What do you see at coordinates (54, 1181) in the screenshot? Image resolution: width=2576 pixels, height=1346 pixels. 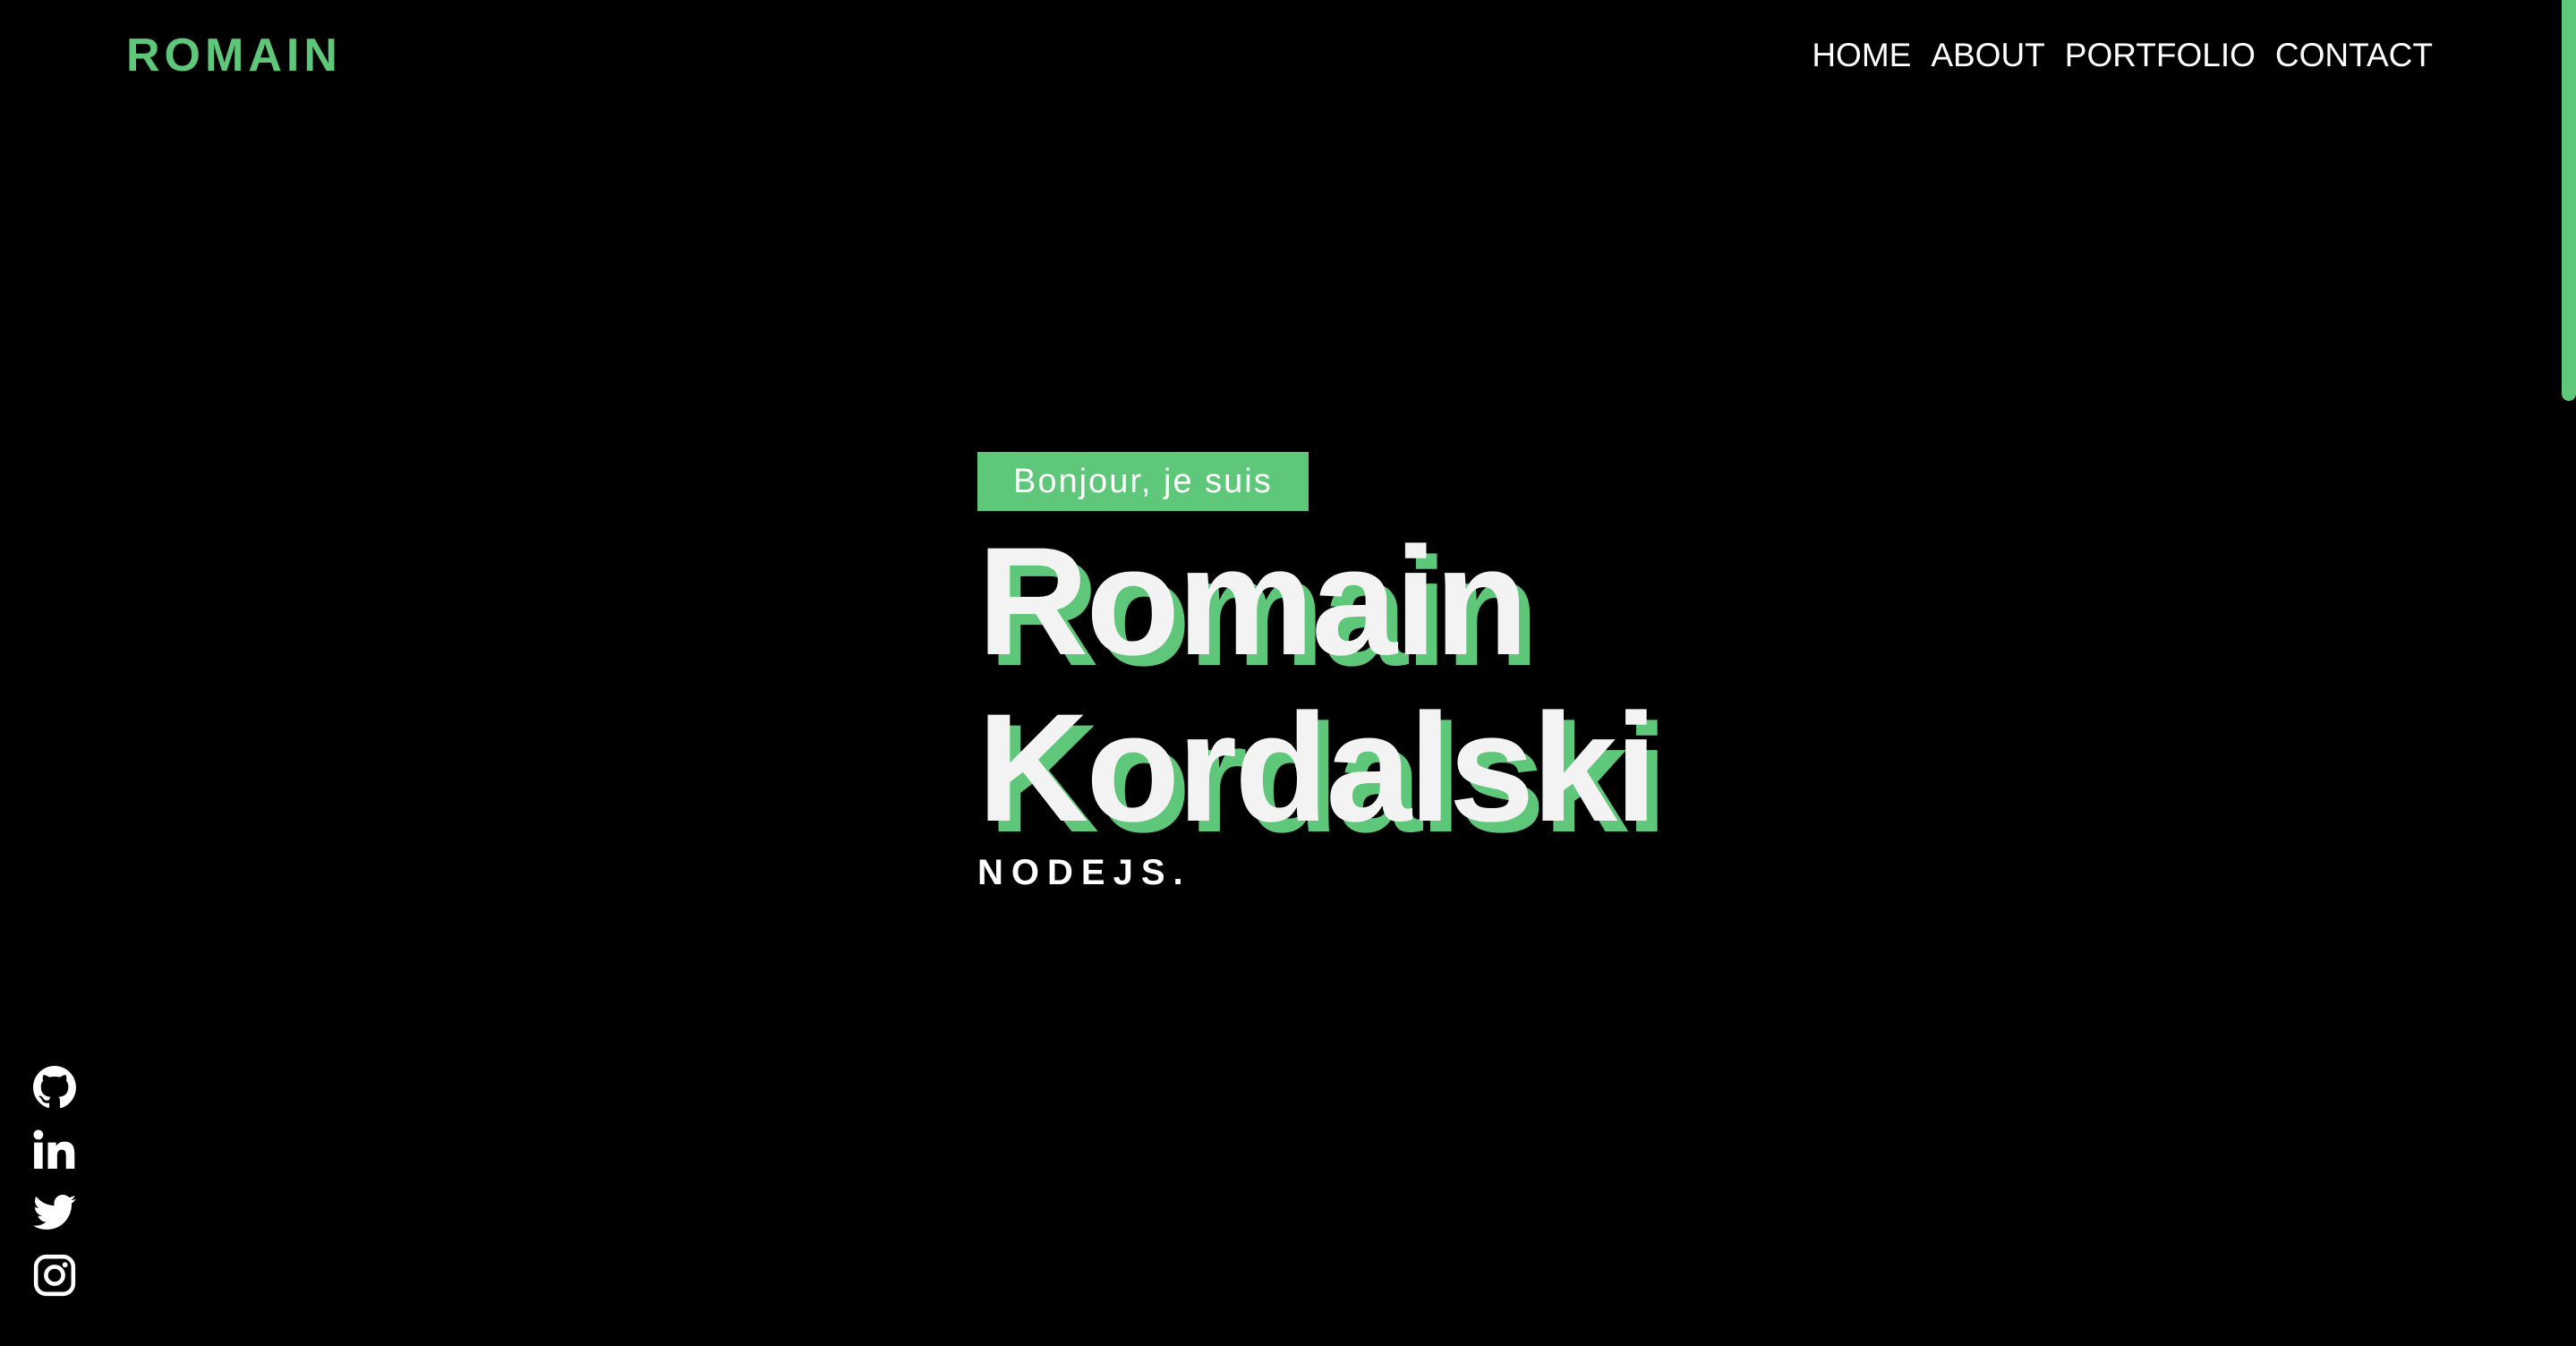 I see `social-links` at bounding box center [54, 1181].